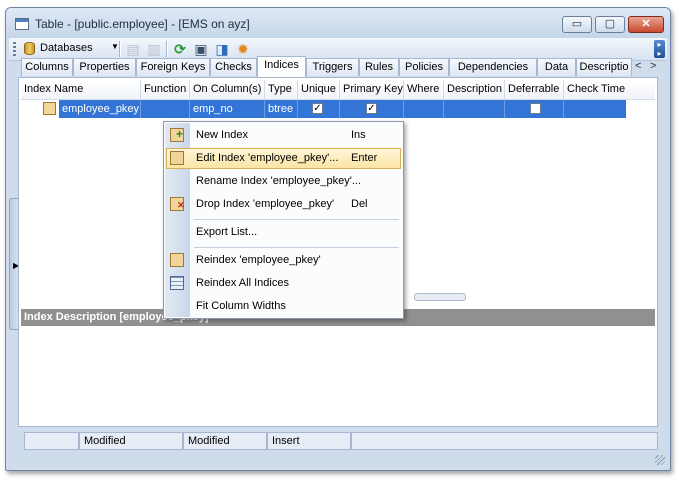  Describe the element at coordinates (610, 24) in the screenshot. I see `maximize-button: ▢` at that location.